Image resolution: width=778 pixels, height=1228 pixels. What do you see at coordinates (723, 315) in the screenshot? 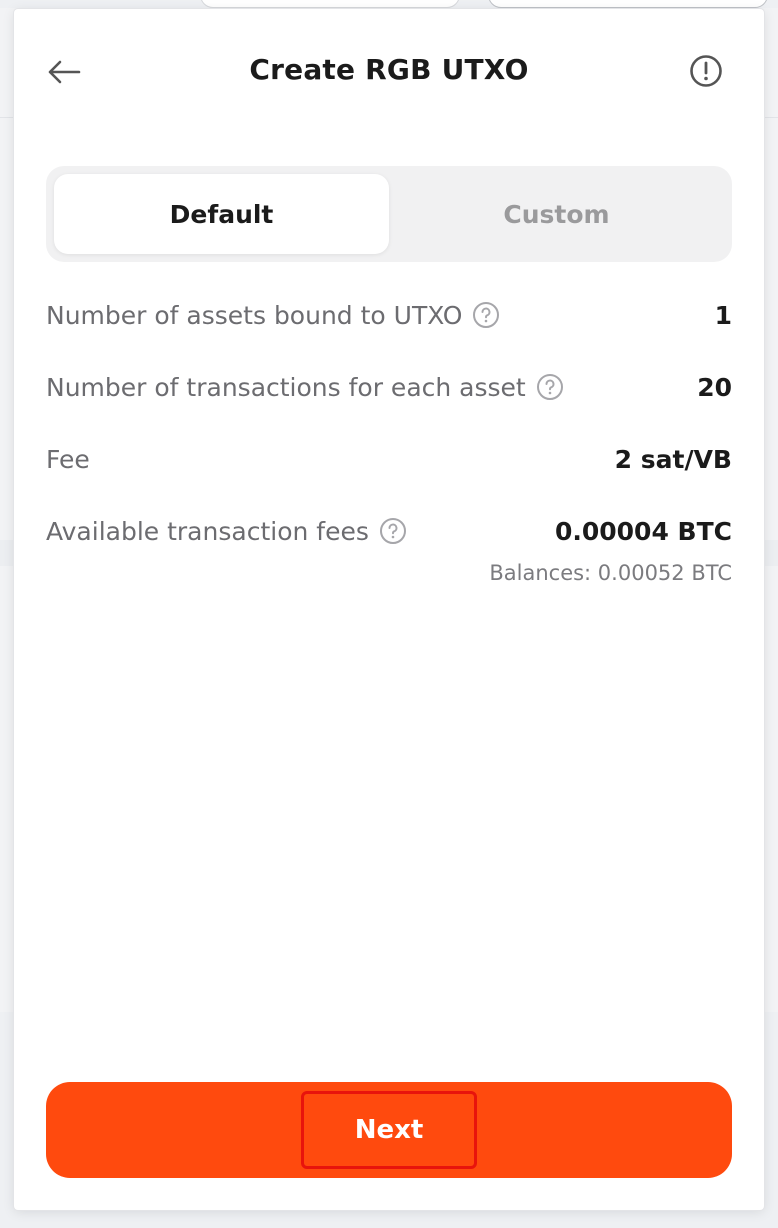
I see `assets-bound-value: 1` at bounding box center [723, 315].